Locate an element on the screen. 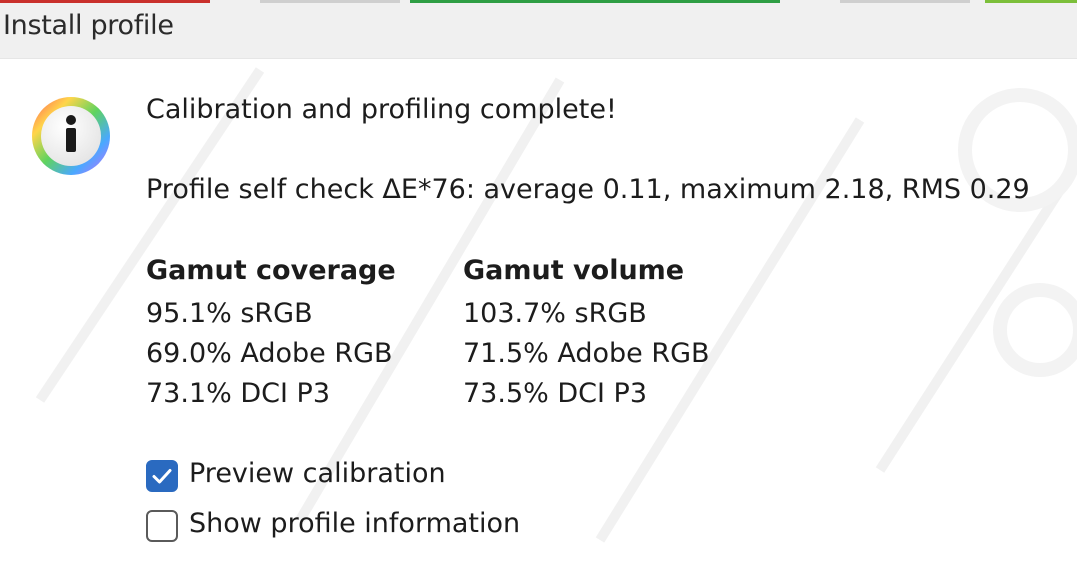 The height and width of the screenshot is (561, 1077). preview-calibration-label: Preview calibration is located at coordinates (317, 473).